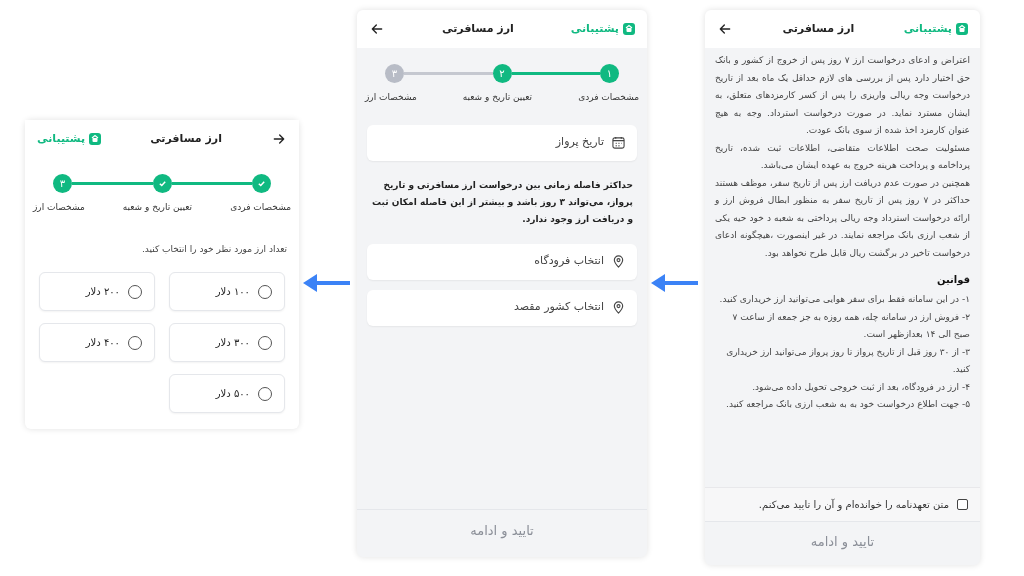  What do you see at coordinates (860, 387) in the screenshot?
I see `rule-item: ۴- ارز در فرودگاه، بعد از ثبت خروجی تحویل داده می‌شود.` at bounding box center [860, 387].